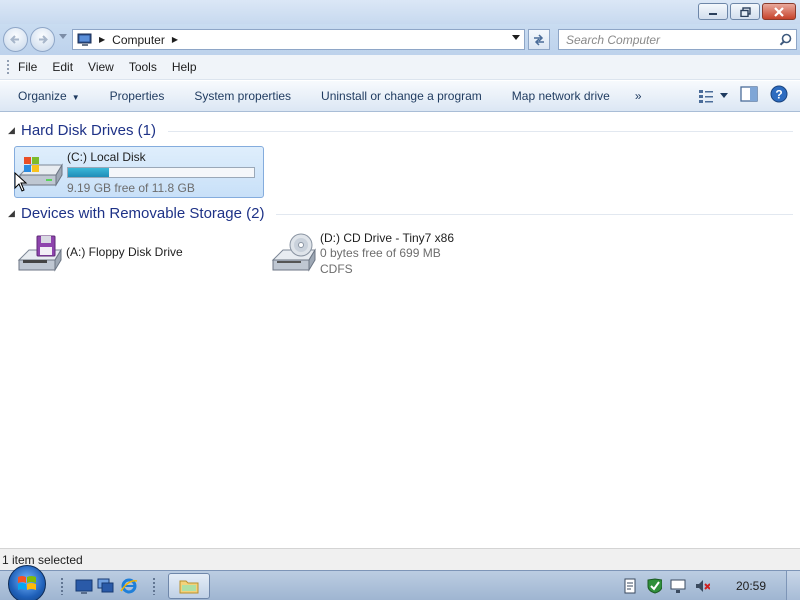  I want to click on back-arrow-icon, so click(14, 39).